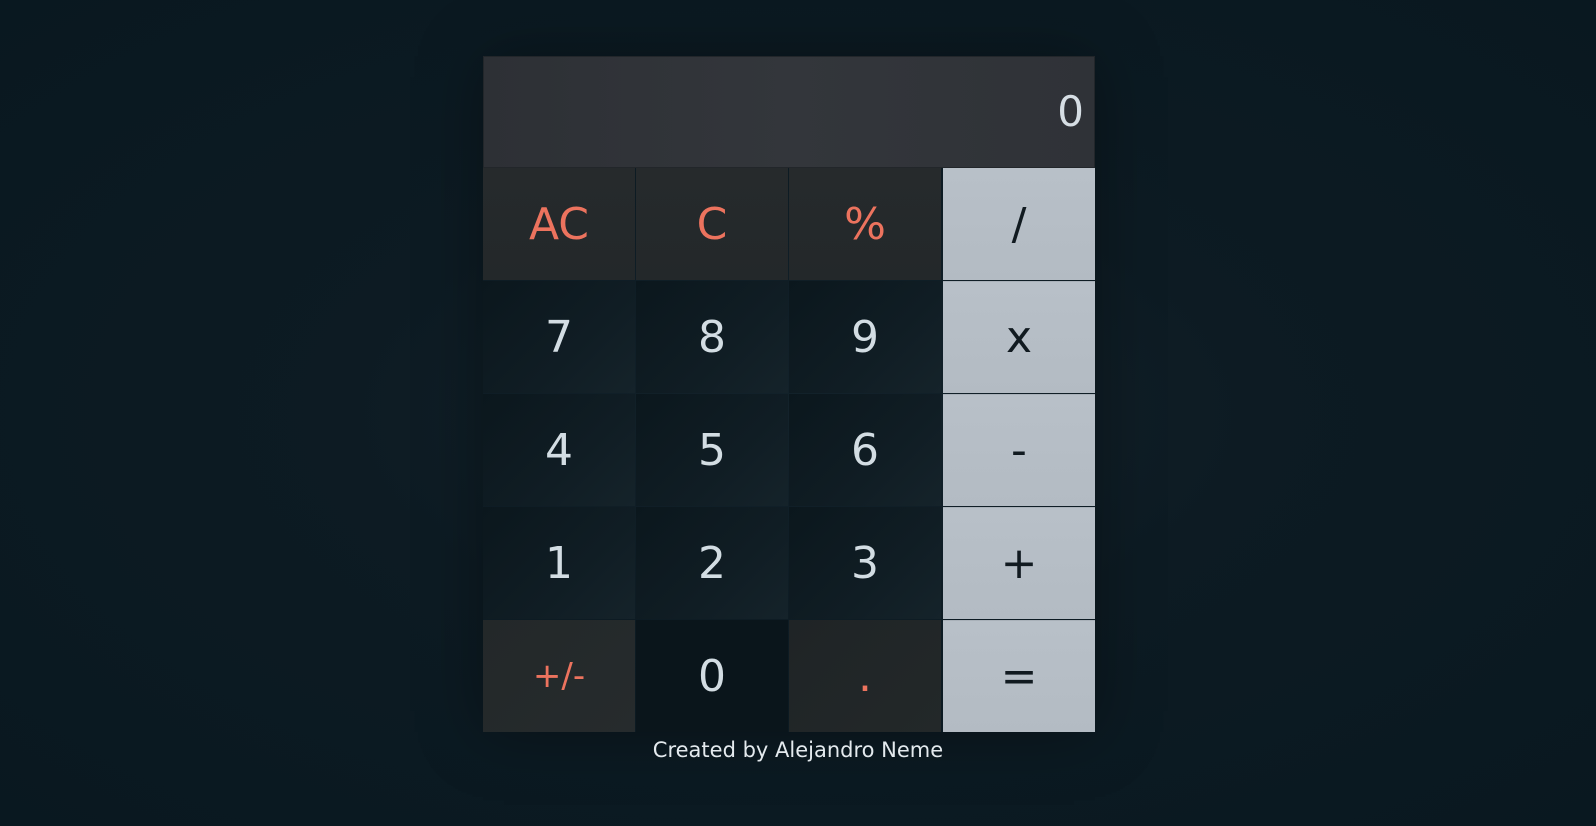  I want to click on digit-7-button: 7, so click(559, 337).